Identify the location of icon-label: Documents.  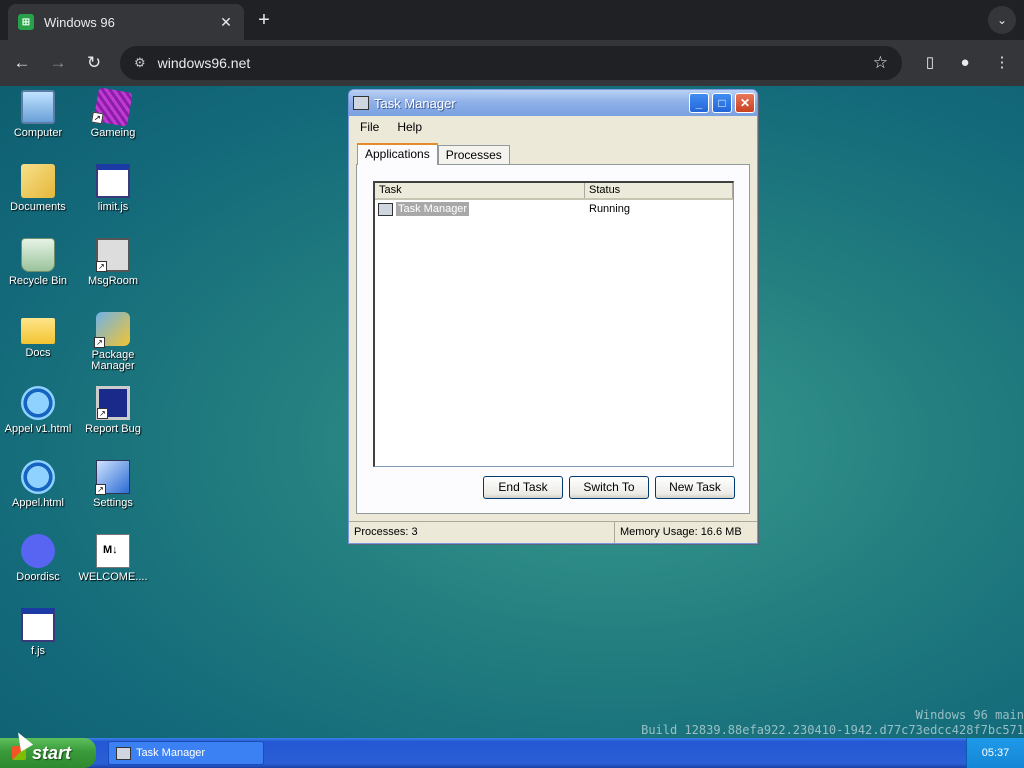
(38, 207).